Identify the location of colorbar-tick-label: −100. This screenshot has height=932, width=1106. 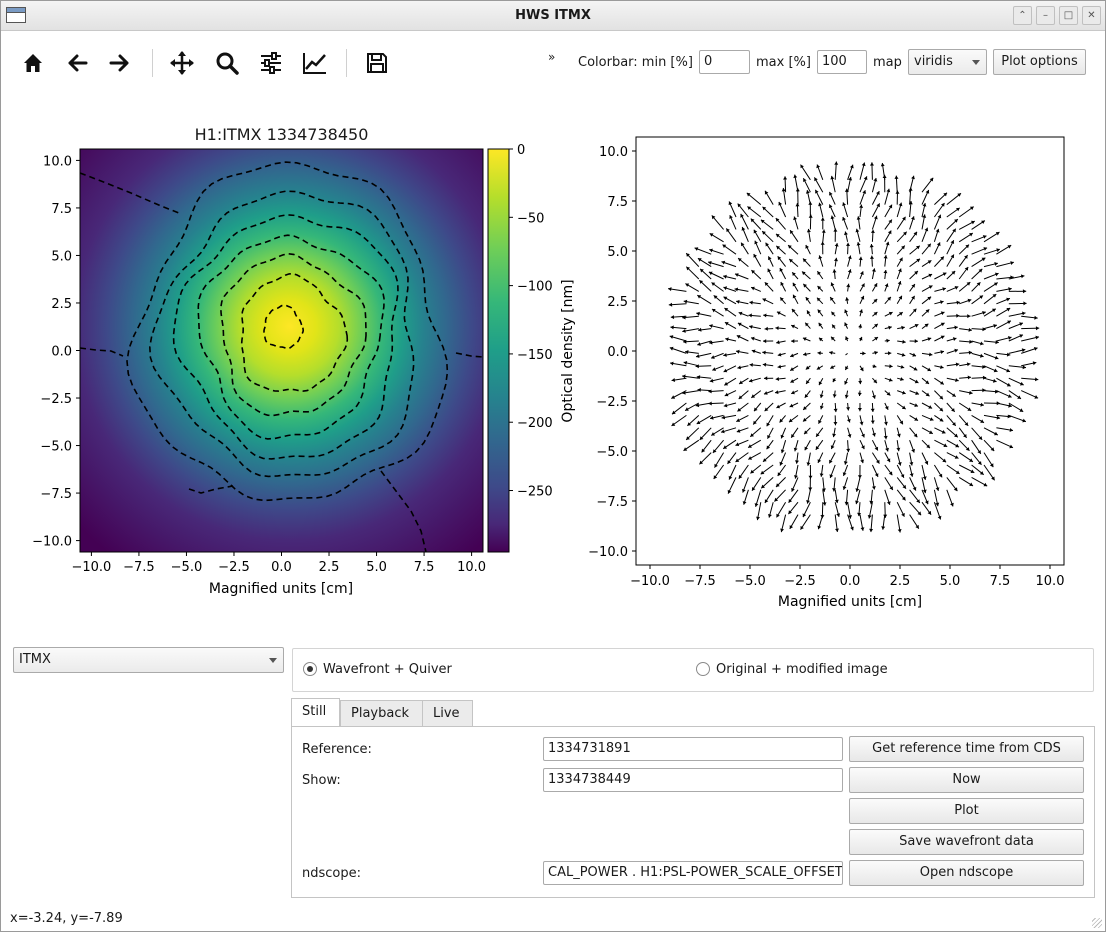
(535, 287).